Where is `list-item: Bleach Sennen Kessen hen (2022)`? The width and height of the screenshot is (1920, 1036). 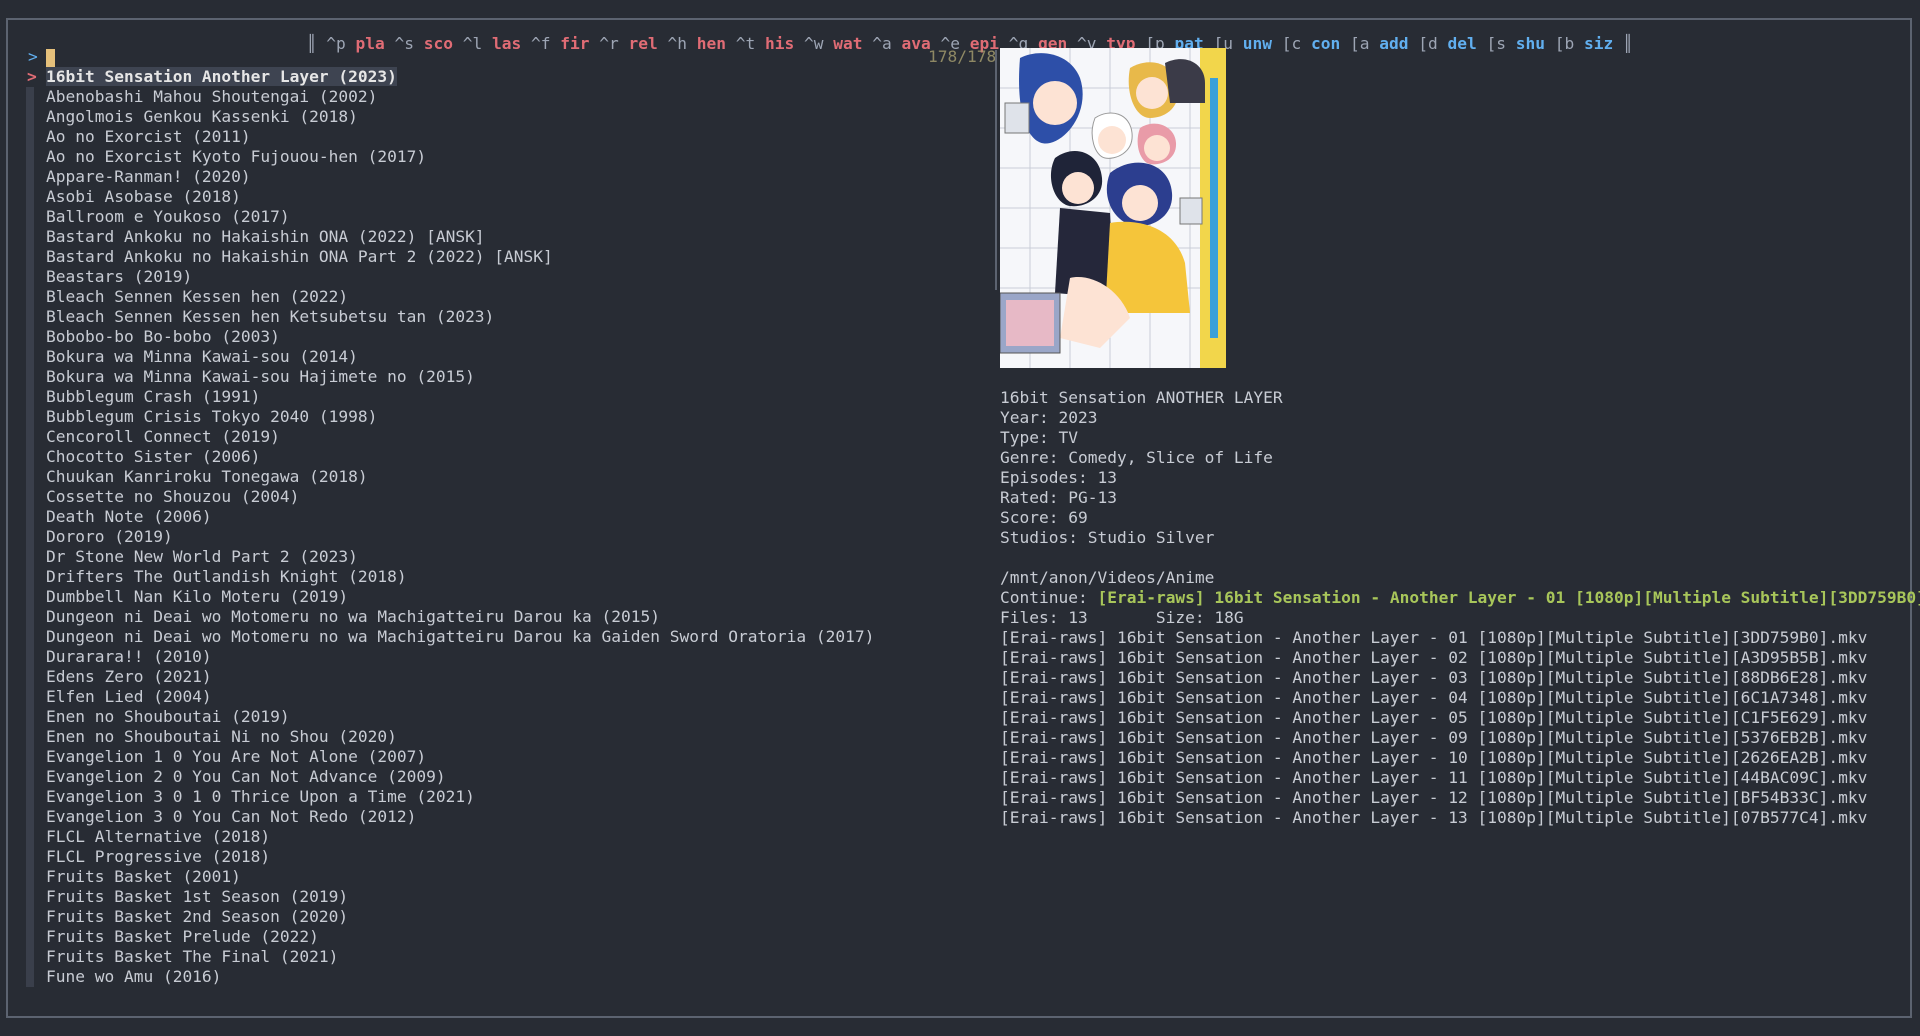
list-item: Bleach Sennen Kessen hen (2022) is located at coordinates (450, 297).